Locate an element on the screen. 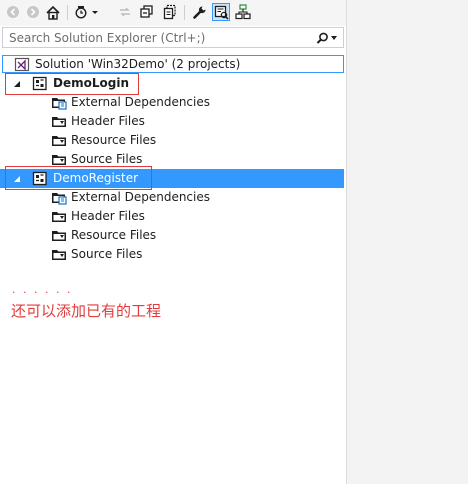 The width and height of the screenshot is (468, 484). solution-label: Solution 'Win32Demo' (2 projects) is located at coordinates (138, 64).